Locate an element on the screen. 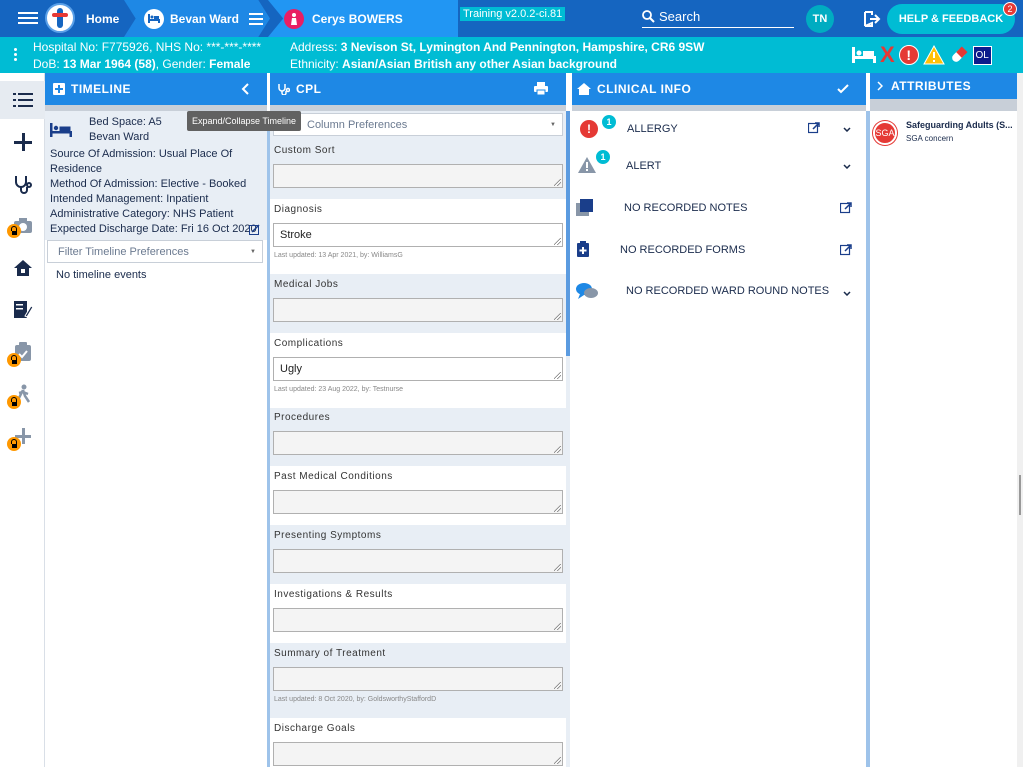 The width and height of the screenshot is (1023, 767). female-patient-icon is located at coordinates (294, 18).